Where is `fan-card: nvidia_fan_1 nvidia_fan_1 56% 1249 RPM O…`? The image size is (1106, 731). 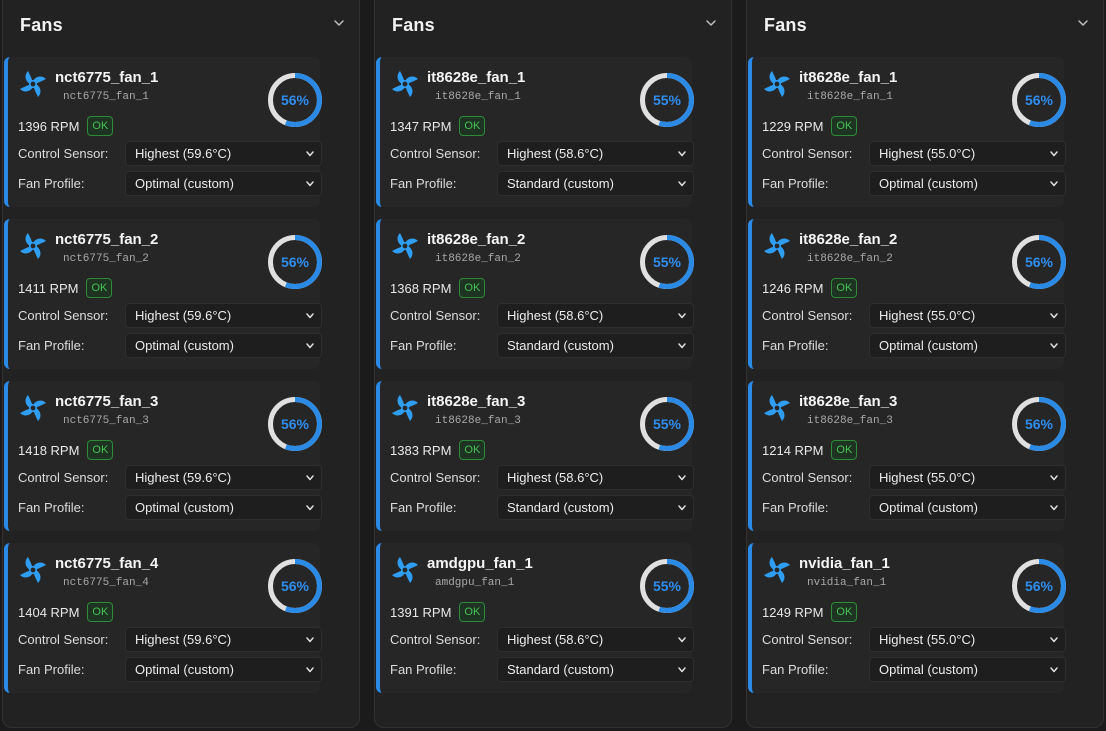 fan-card: nvidia_fan_1 nvidia_fan_1 56% 1249 RPM O… is located at coordinates (907, 618).